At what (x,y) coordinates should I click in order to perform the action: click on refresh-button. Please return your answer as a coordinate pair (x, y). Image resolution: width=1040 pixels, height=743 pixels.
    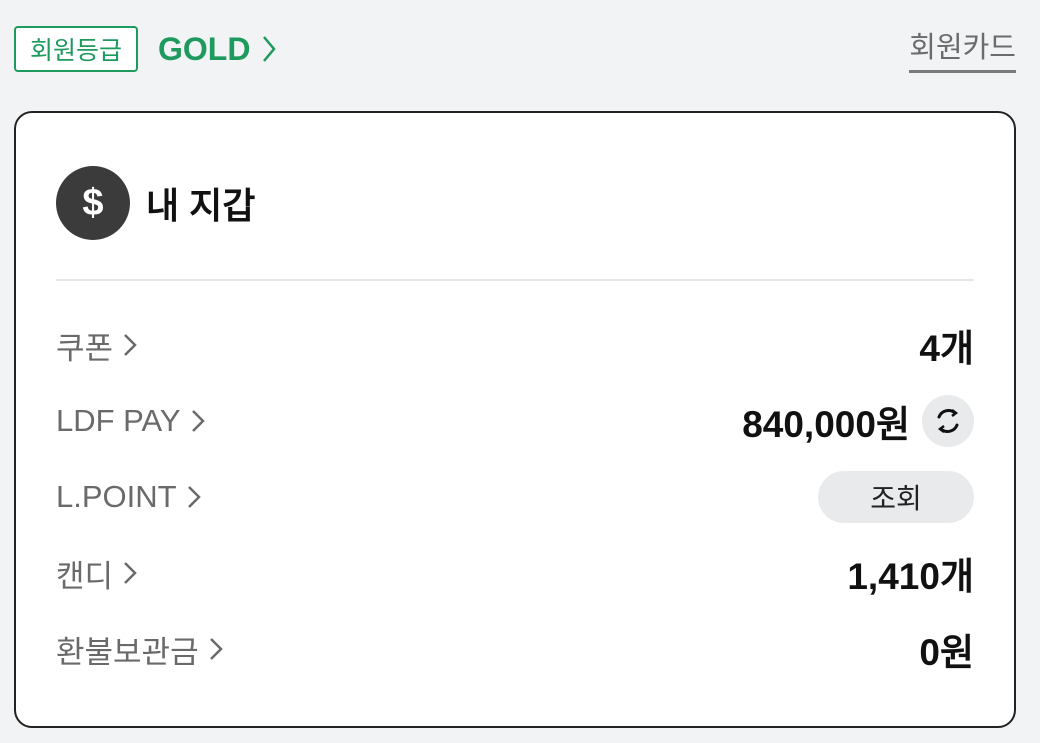
    Looking at the image, I should click on (948, 421).